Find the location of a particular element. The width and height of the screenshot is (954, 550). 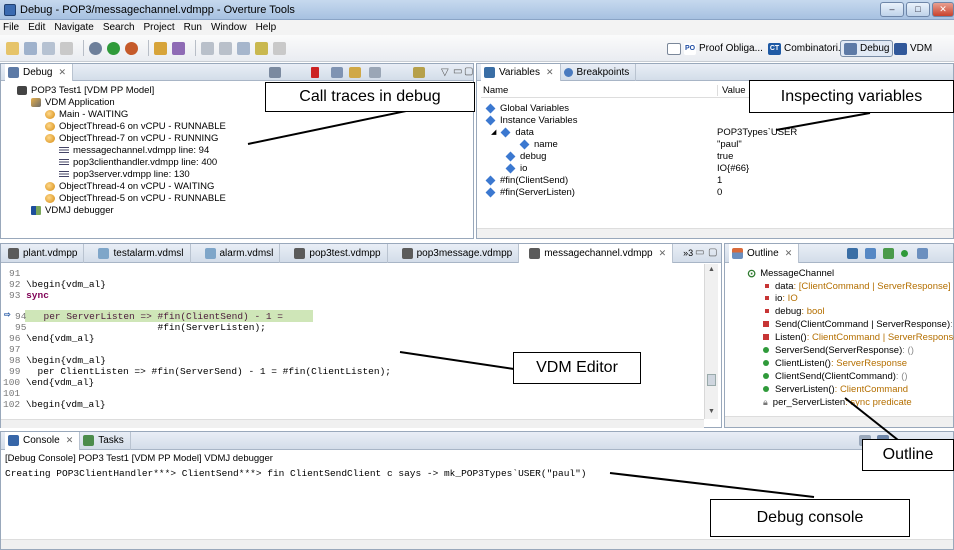

callout-vdm-editor: VDM Editor is located at coordinates (577, 368).